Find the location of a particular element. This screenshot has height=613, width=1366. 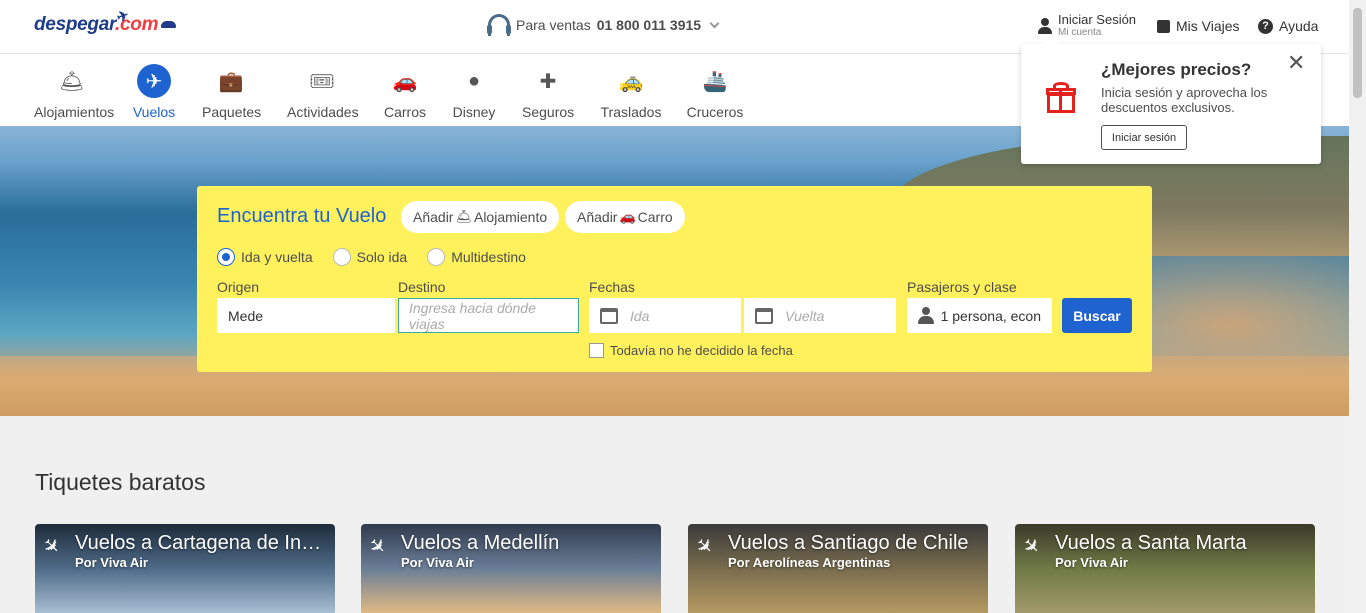

product-label: Alojamientos is located at coordinates (74, 112).